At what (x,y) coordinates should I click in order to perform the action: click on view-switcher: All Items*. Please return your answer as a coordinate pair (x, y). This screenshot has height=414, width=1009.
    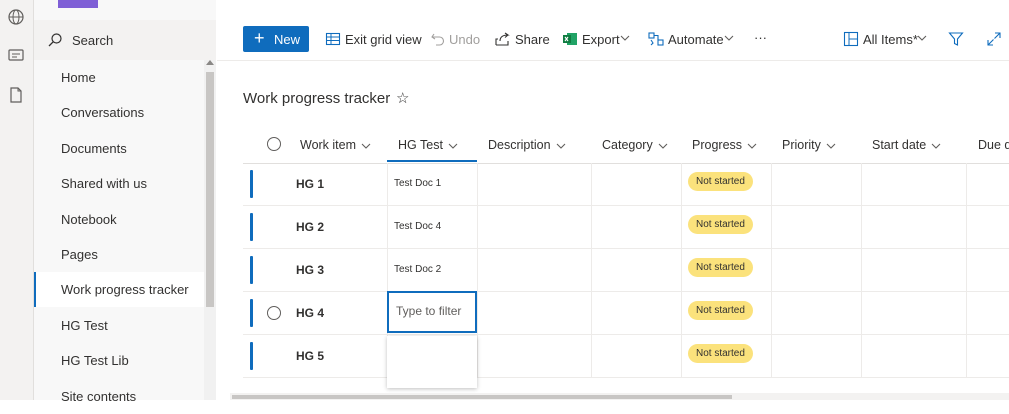
    Looking at the image, I should click on (886, 39).